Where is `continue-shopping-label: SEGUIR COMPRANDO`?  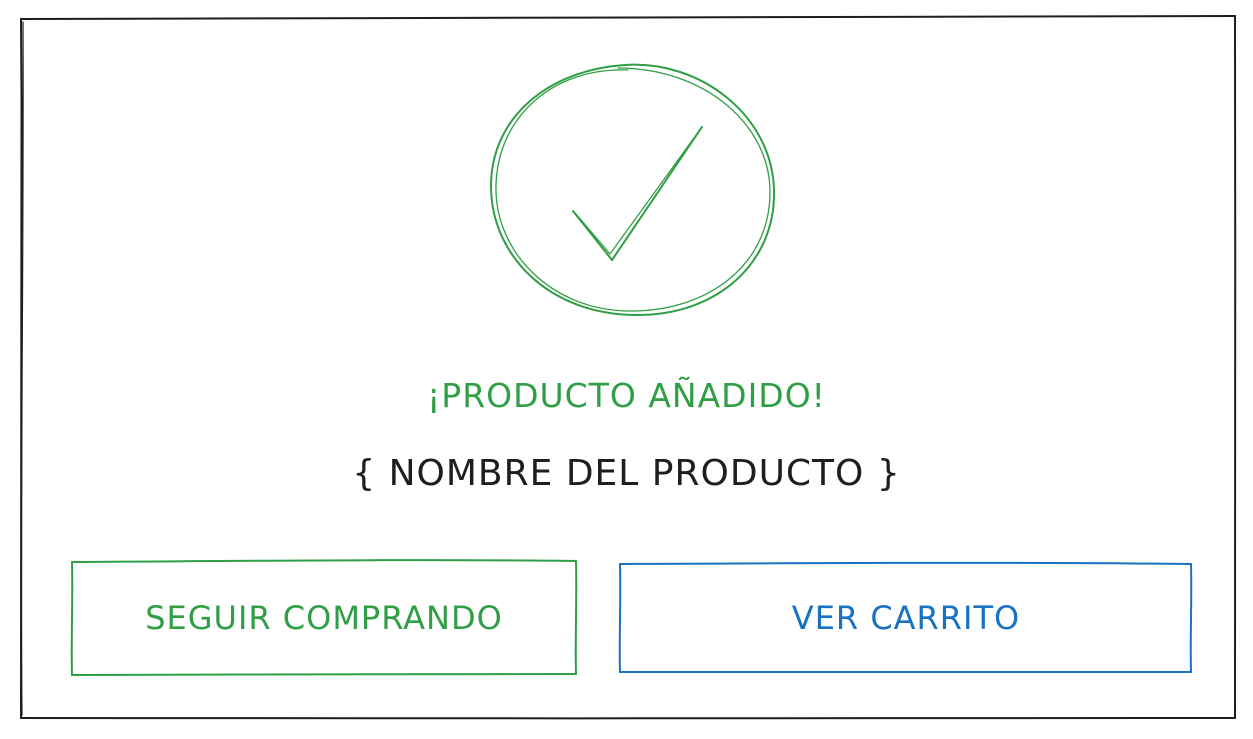
continue-shopping-label: SEGUIR COMPRANDO is located at coordinates (324, 618).